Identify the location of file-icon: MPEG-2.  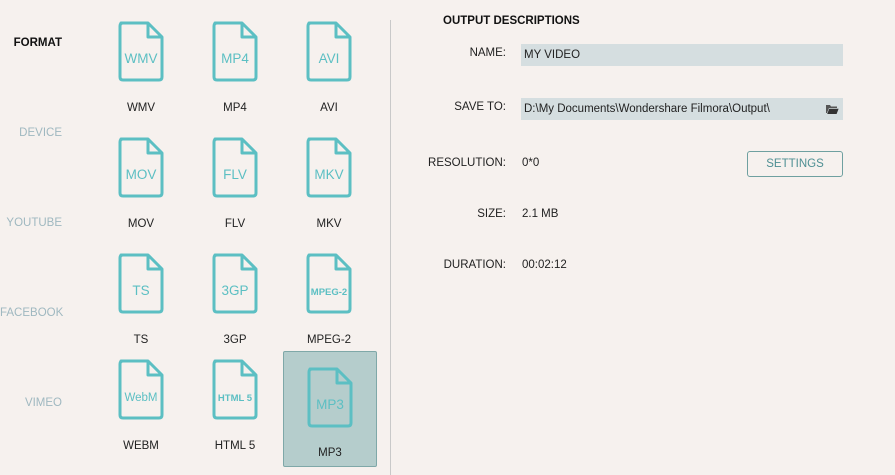
(329, 283).